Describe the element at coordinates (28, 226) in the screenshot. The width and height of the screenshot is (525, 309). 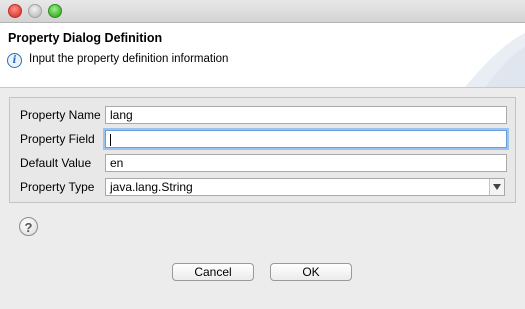
I see `help-icon: ?` at that location.